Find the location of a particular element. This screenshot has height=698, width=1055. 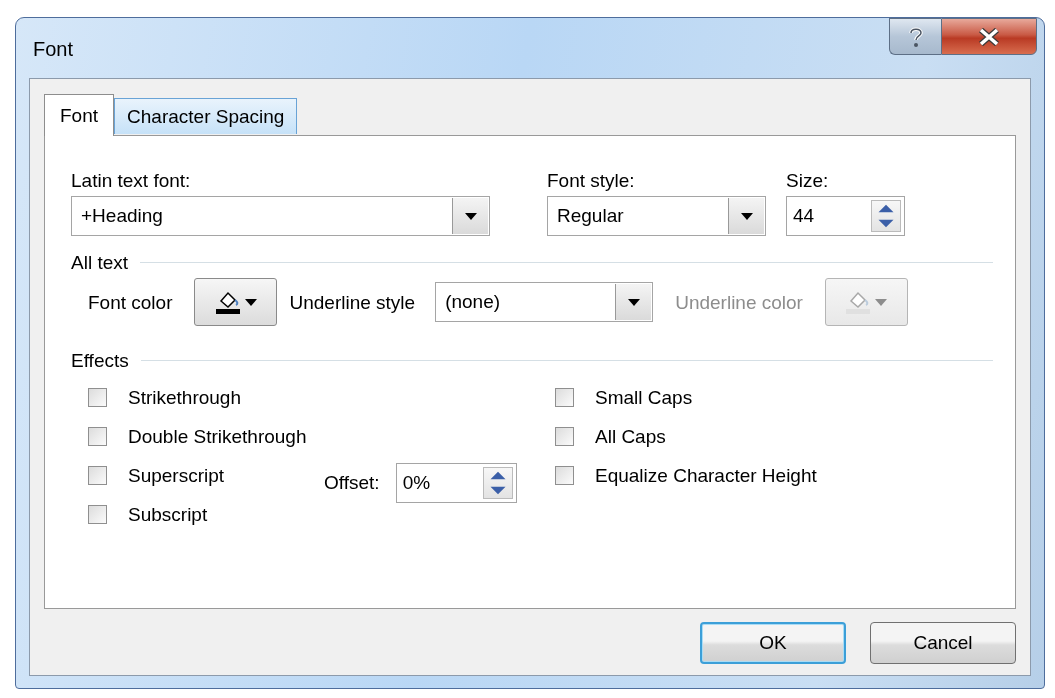

help-button is located at coordinates (915, 36).